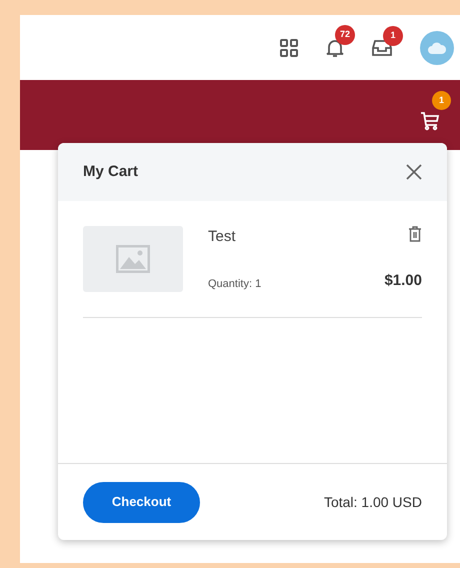 This screenshot has width=460, height=568. I want to click on inbox-icon, so click(382, 47).